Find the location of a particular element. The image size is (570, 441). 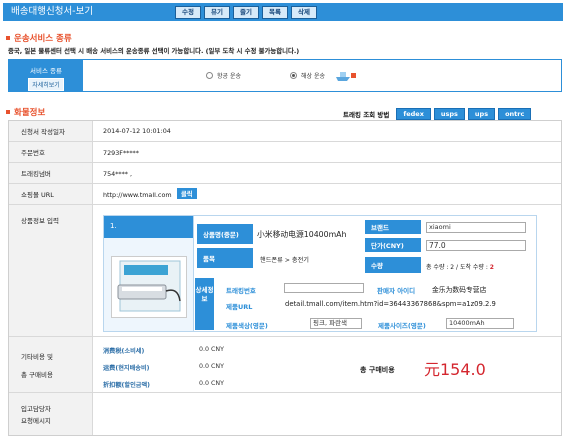

toolbar-button-3: 즐기 is located at coordinates (246, 12).